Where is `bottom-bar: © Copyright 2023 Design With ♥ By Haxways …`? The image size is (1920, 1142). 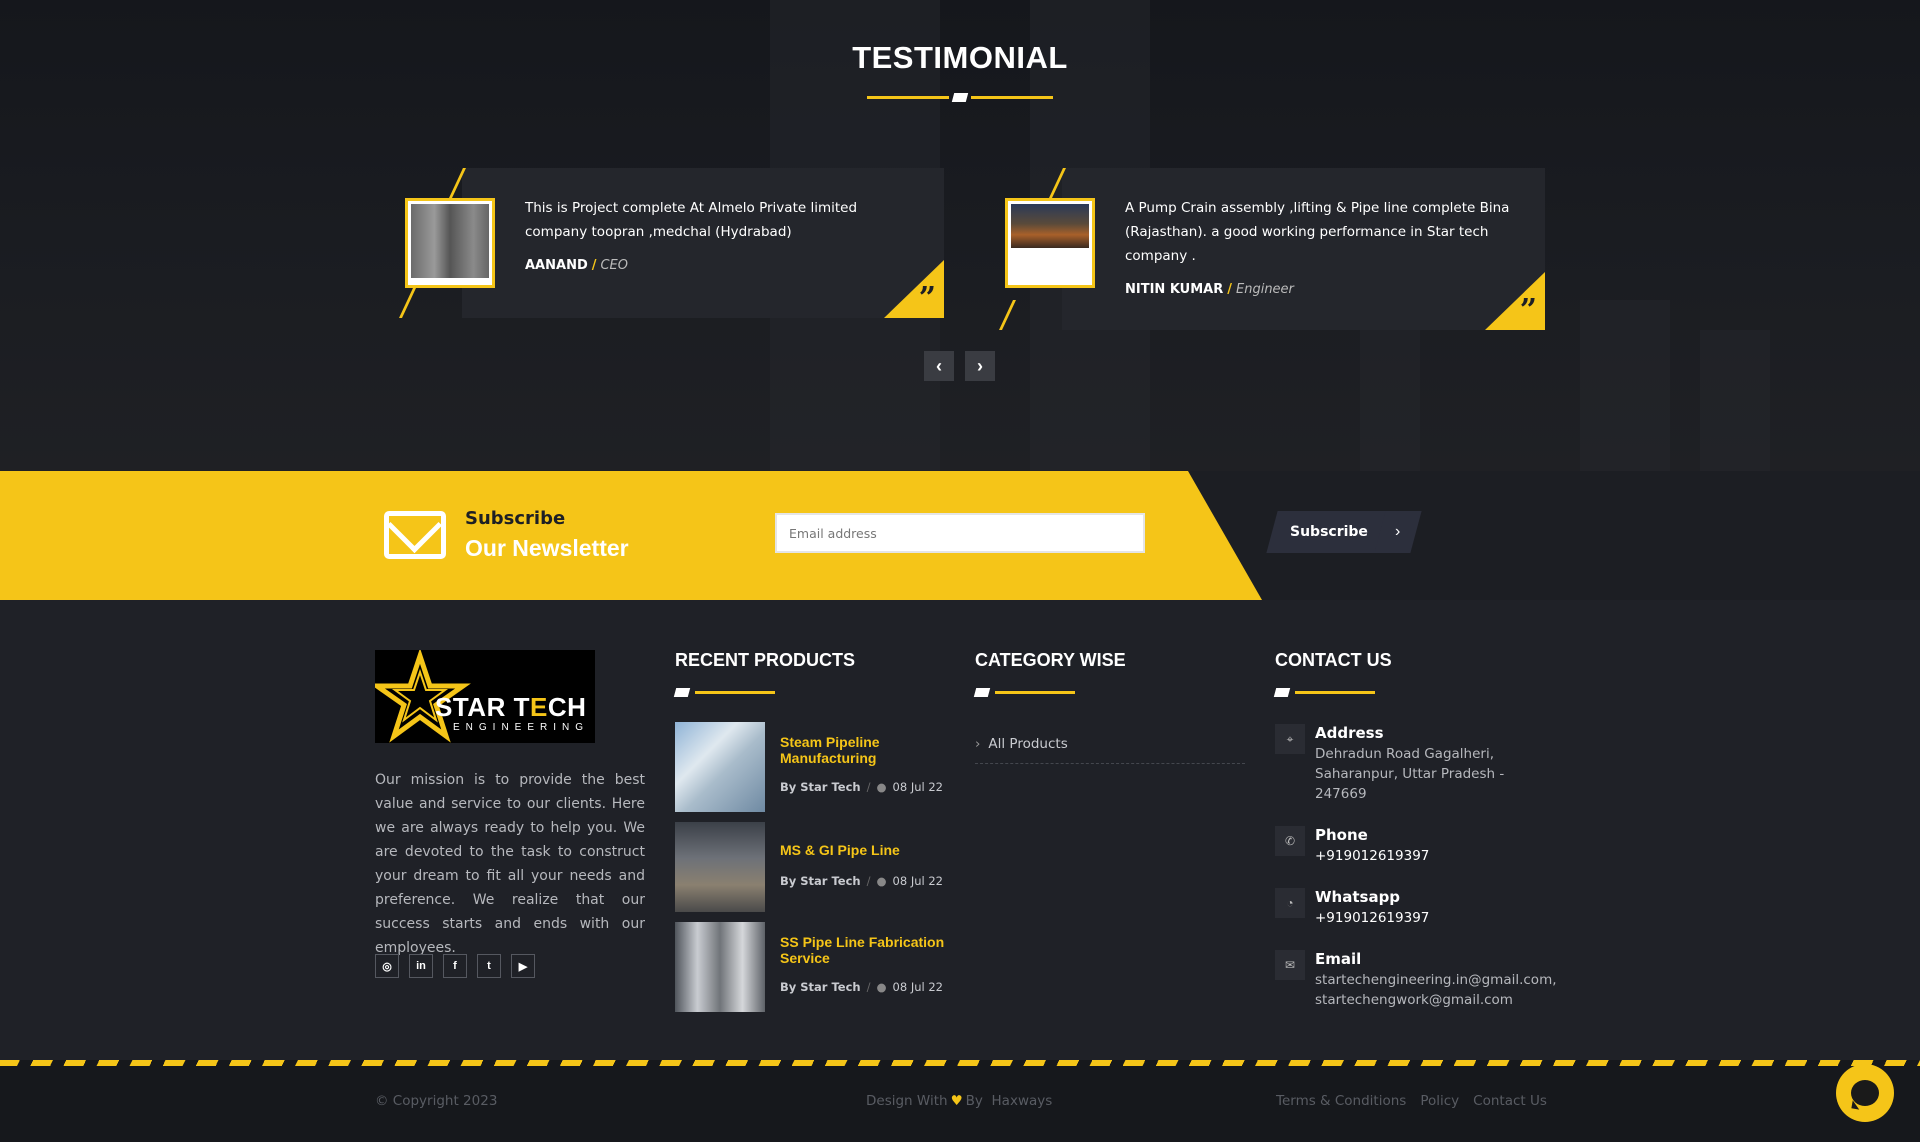 bottom-bar: © Copyright 2023 Design With ♥ By Haxways … is located at coordinates (960, 1104).